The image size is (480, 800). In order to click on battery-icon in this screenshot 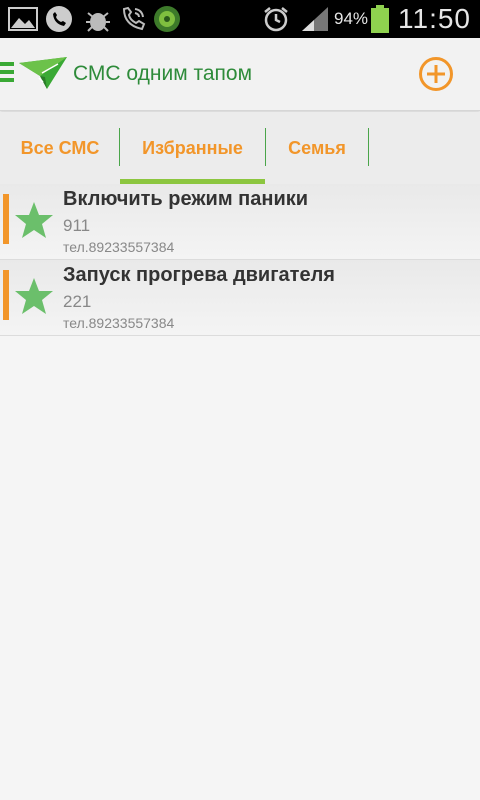, I will do `click(380, 19)`.